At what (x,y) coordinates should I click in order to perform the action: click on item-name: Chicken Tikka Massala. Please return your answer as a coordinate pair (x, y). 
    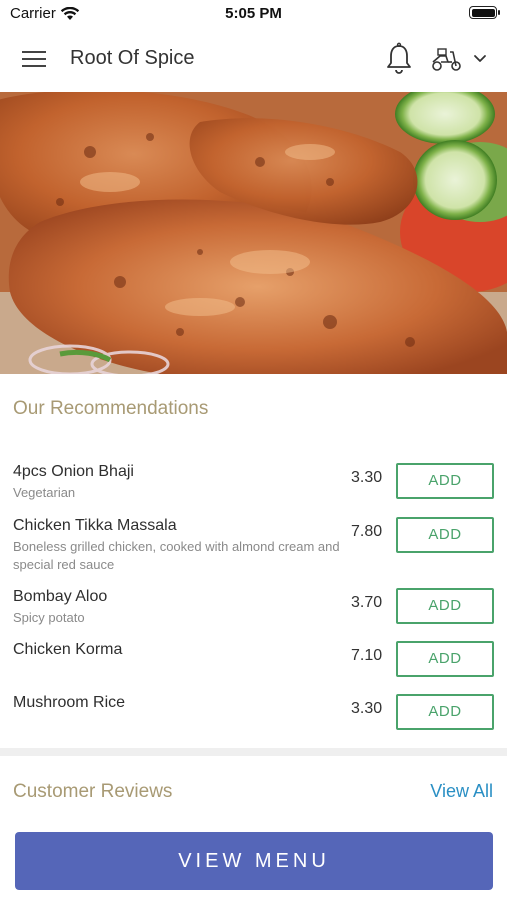
    Looking at the image, I should click on (95, 525).